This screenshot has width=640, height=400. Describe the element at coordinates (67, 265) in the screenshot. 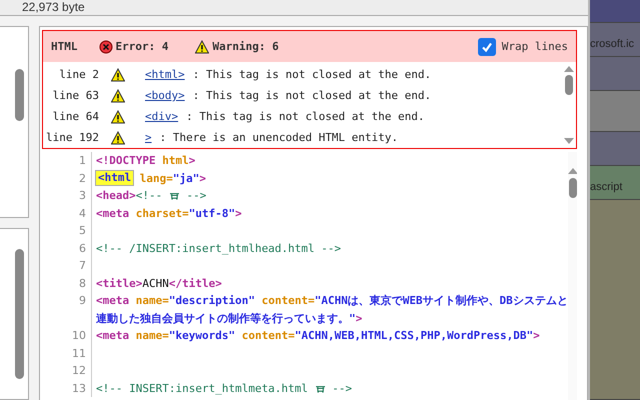

I see `line-number: 7` at that location.